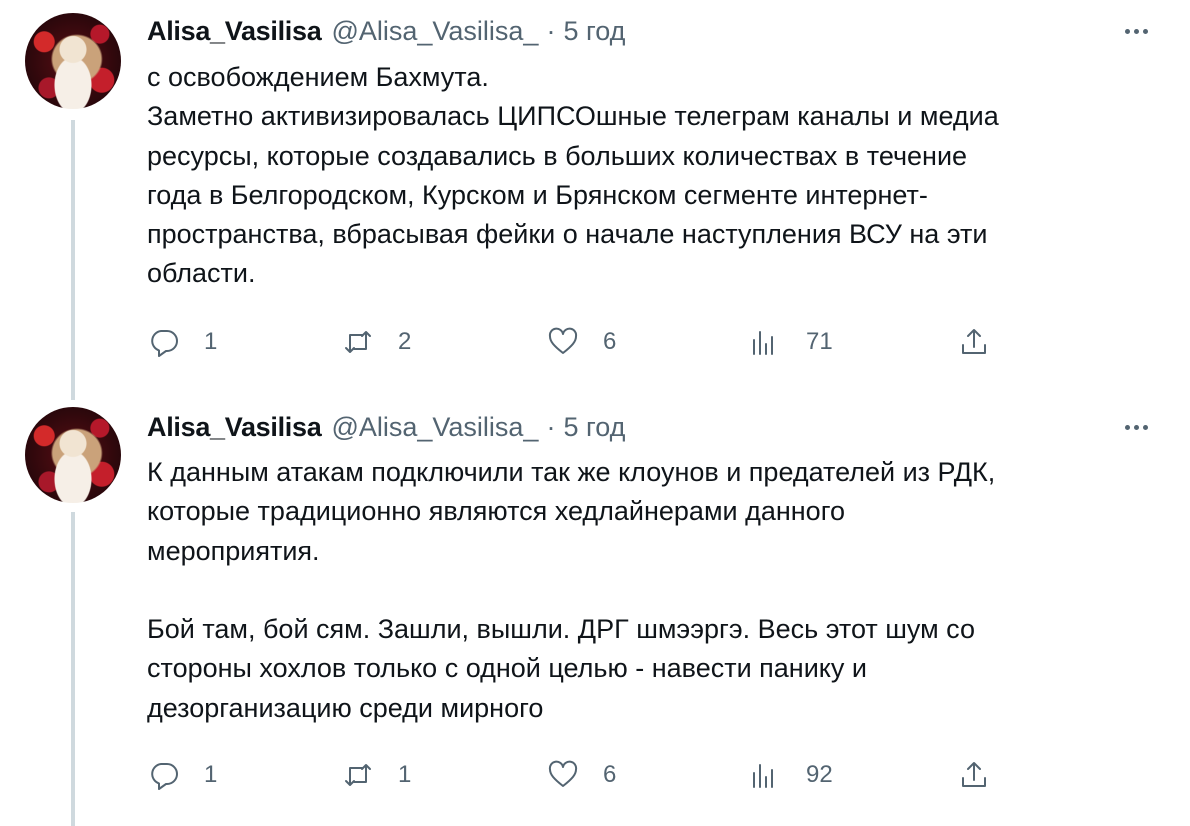 The image size is (1190, 826). I want to click on views-button: 92, so click(790, 775).